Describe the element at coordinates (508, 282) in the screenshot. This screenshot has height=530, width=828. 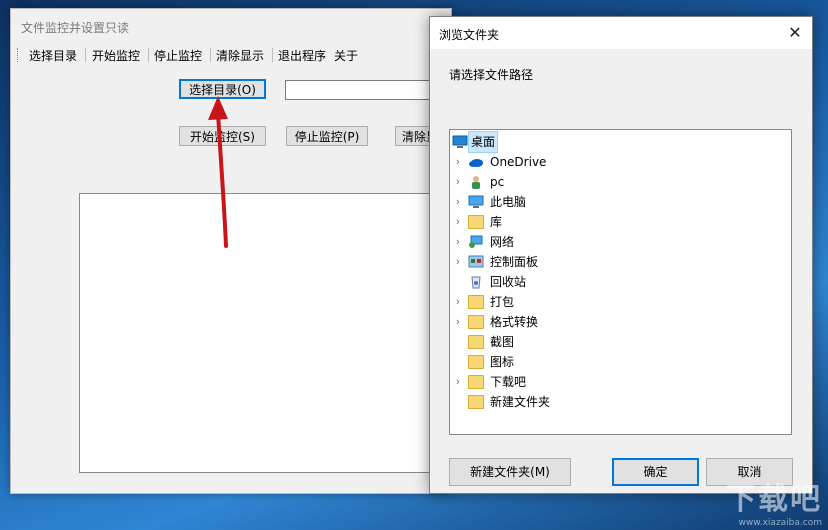
I see `tree-item-label: 回收站` at that location.